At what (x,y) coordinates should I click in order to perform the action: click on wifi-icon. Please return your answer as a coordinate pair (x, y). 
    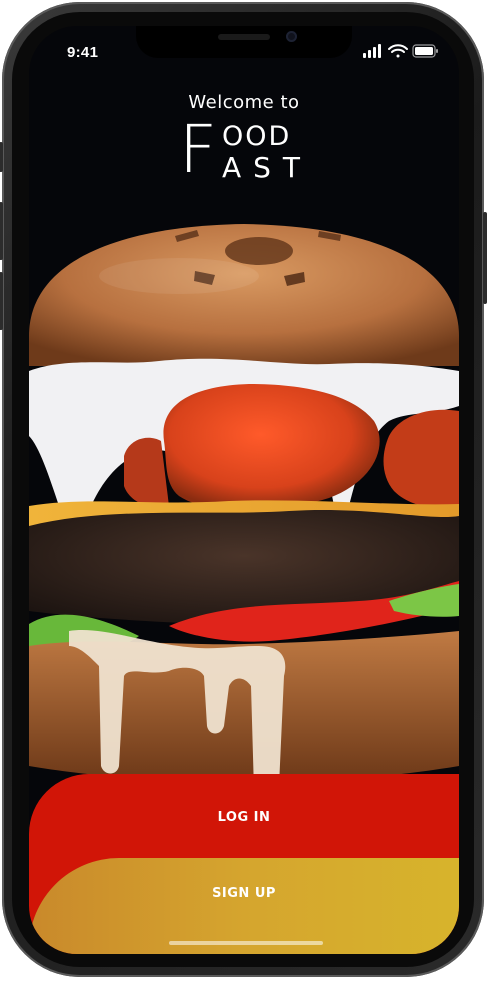
    Looking at the image, I should click on (398, 51).